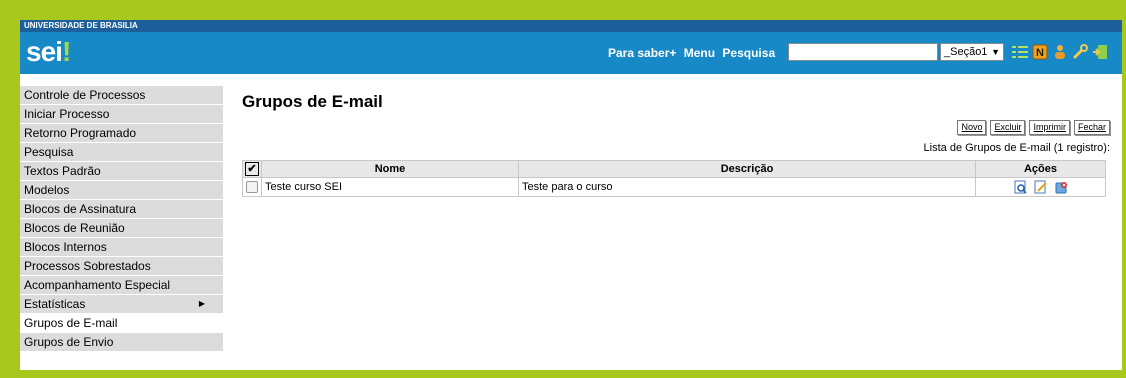 The height and width of the screenshot is (378, 1126). I want to click on cell-acoes, so click(1040, 187).